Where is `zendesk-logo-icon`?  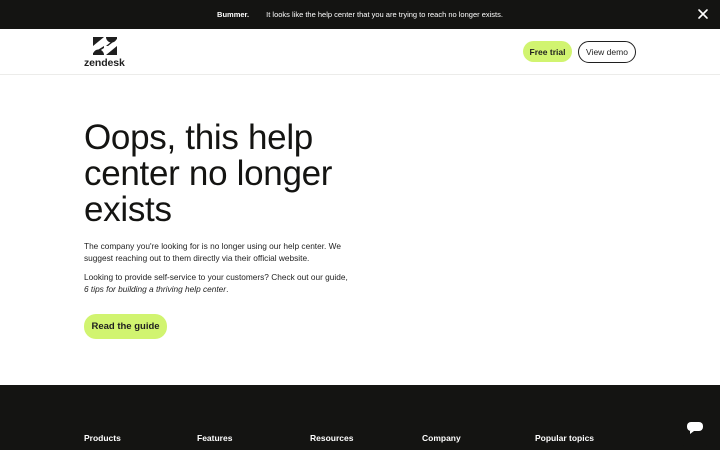
zendesk-logo-icon is located at coordinates (105, 46).